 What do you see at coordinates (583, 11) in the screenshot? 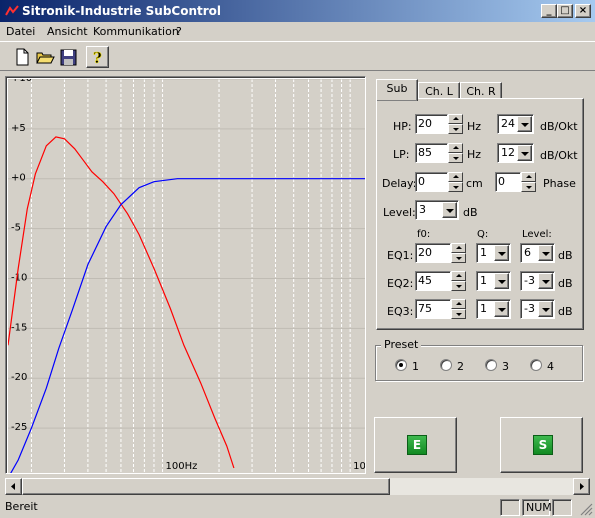
I see `close-button: ×` at bounding box center [583, 11].